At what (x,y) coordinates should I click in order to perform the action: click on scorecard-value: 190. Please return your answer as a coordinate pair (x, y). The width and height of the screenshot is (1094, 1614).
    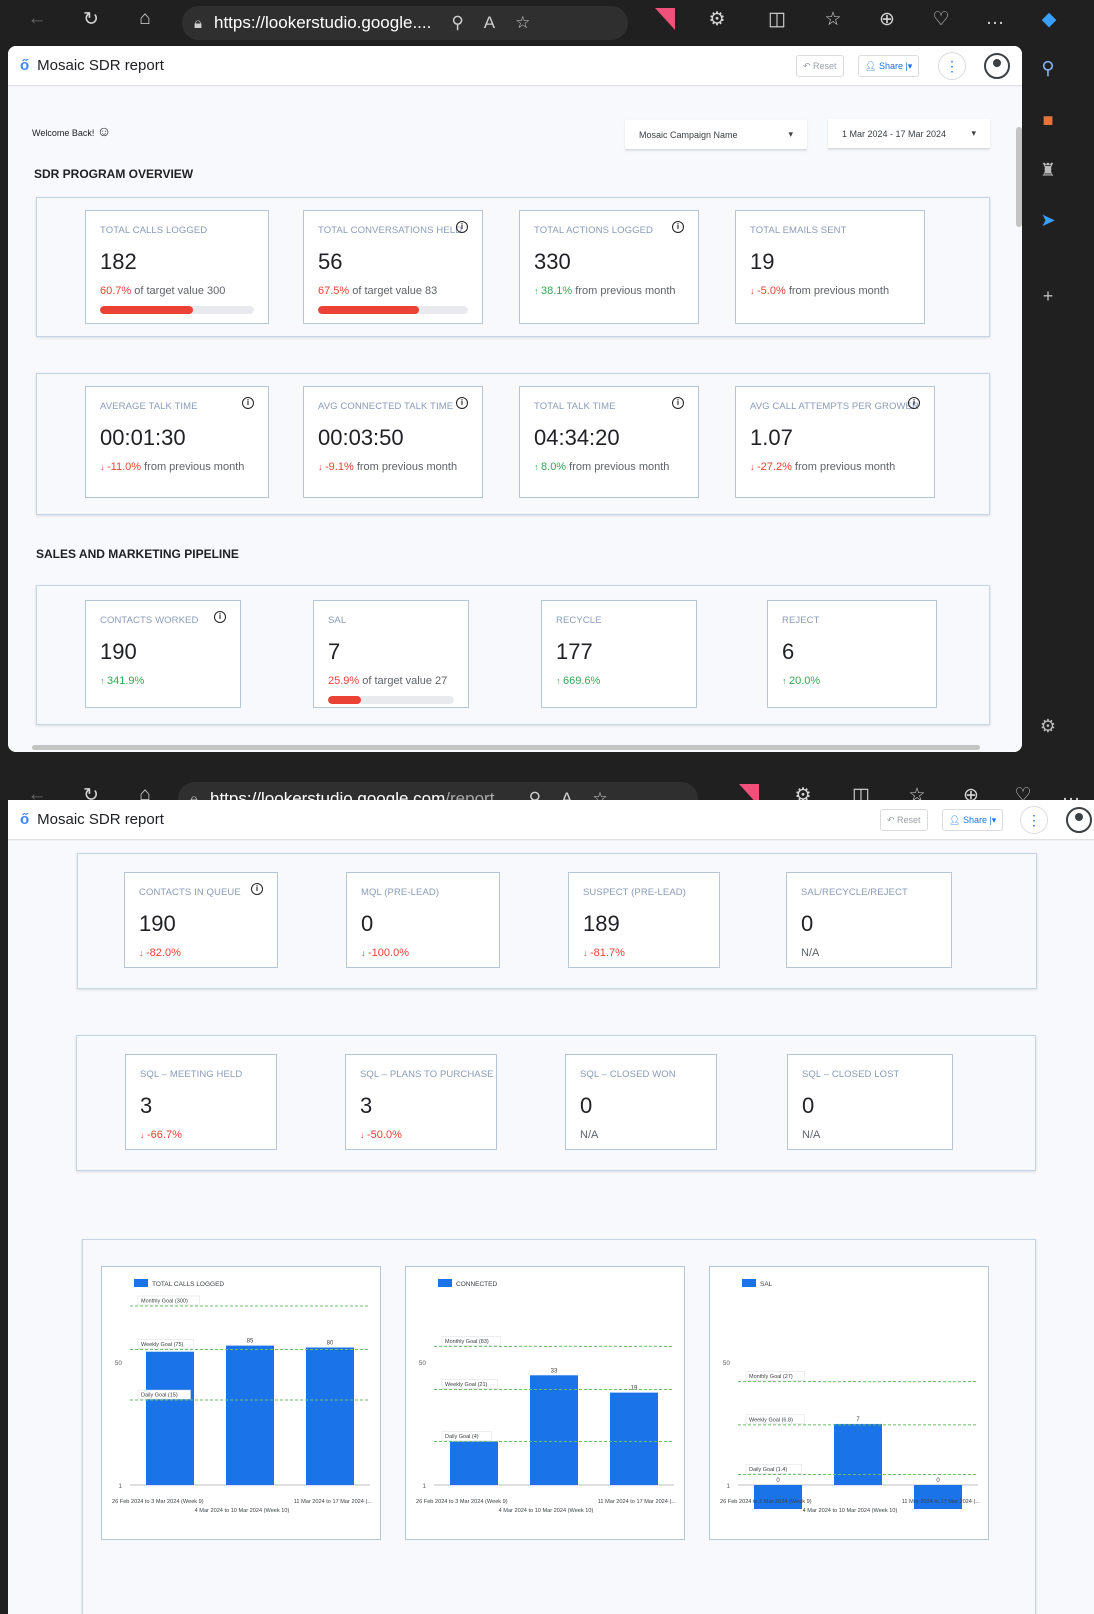
    Looking at the image, I should click on (118, 651).